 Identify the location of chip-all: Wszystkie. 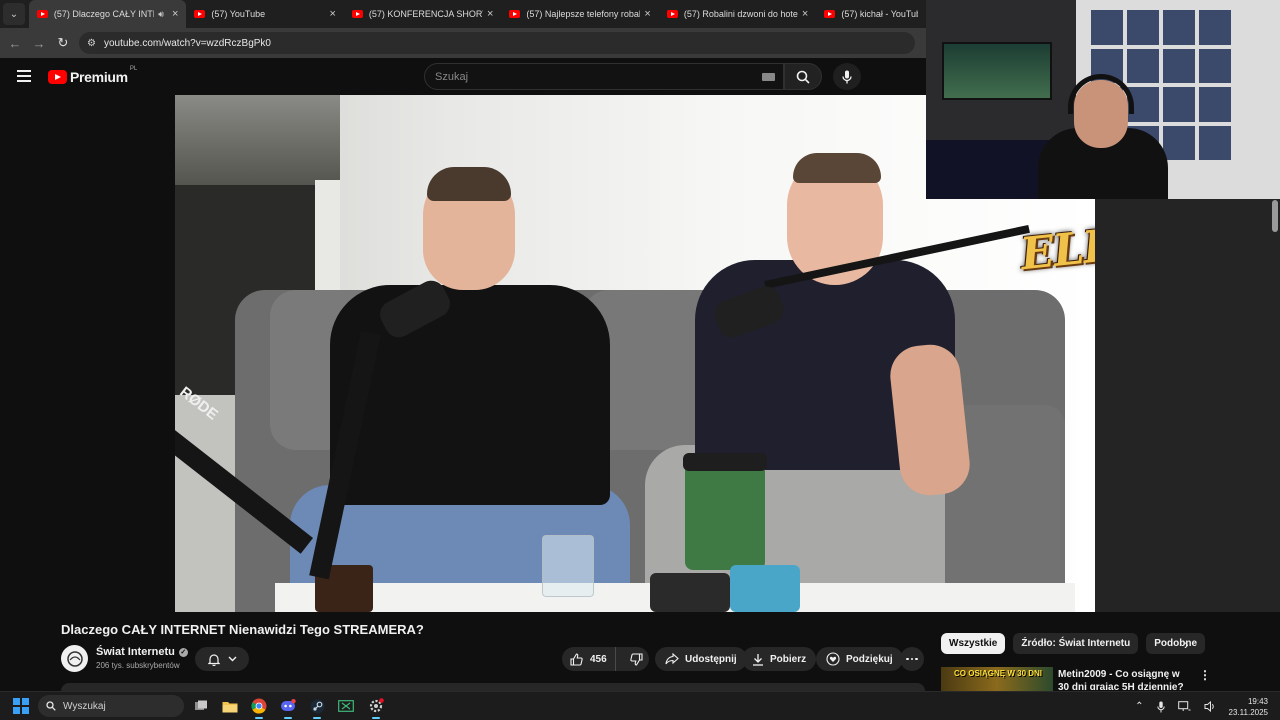
(973, 643).